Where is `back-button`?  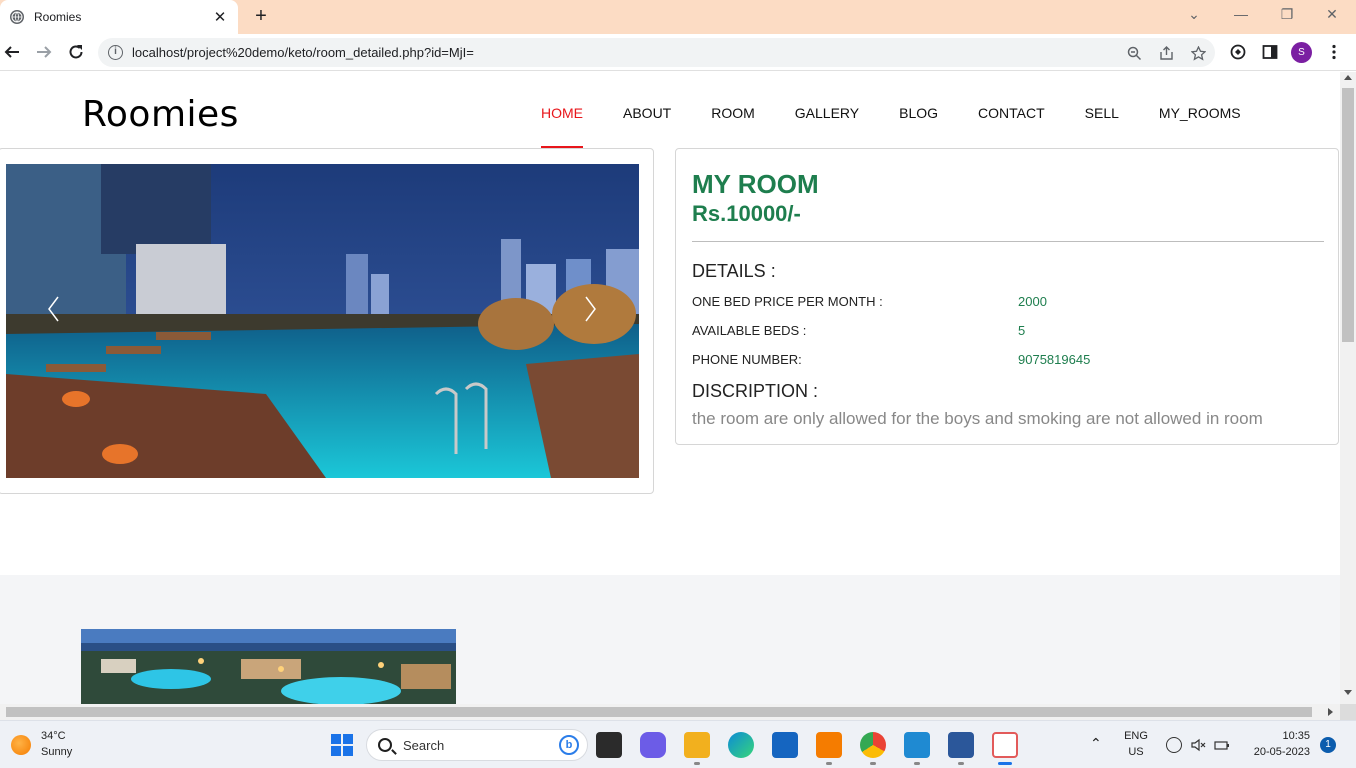 back-button is located at coordinates (12, 52).